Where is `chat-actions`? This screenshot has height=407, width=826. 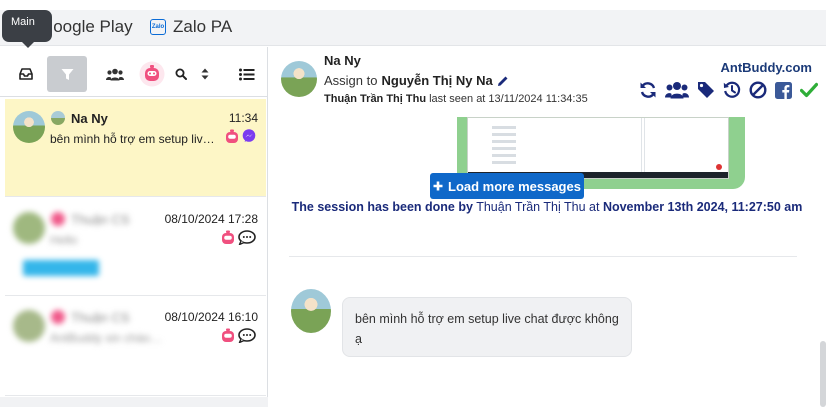 chat-actions is located at coordinates (728, 90).